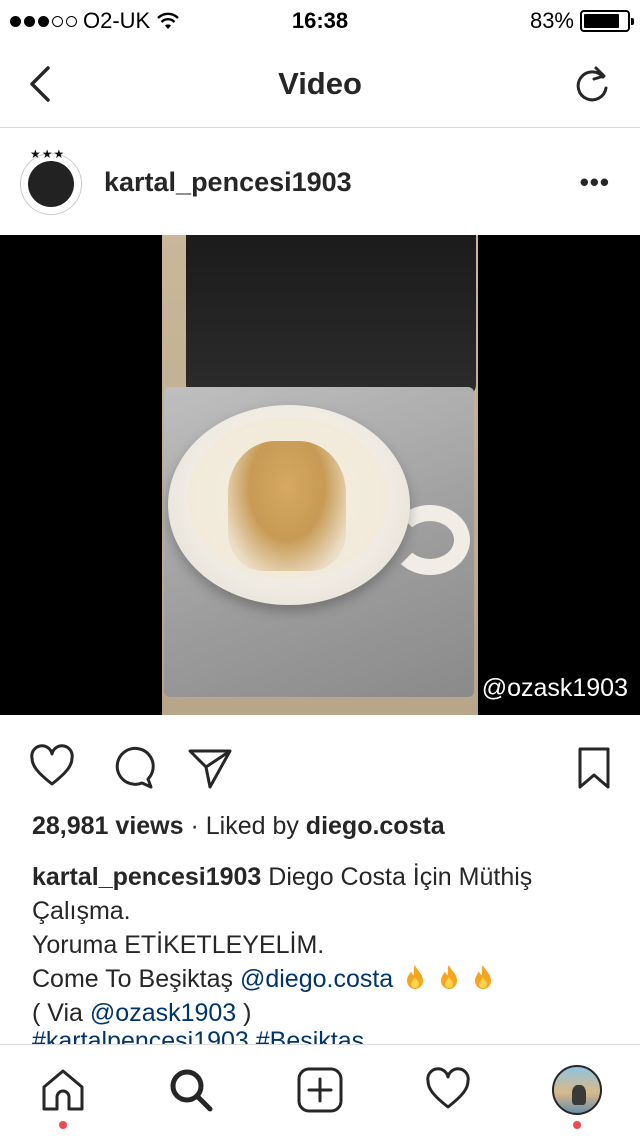  Describe the element at coordinates (397, 877) in the screenshot. I see `caption-text-1: Diego Costa İçin Müthiş` at that location.